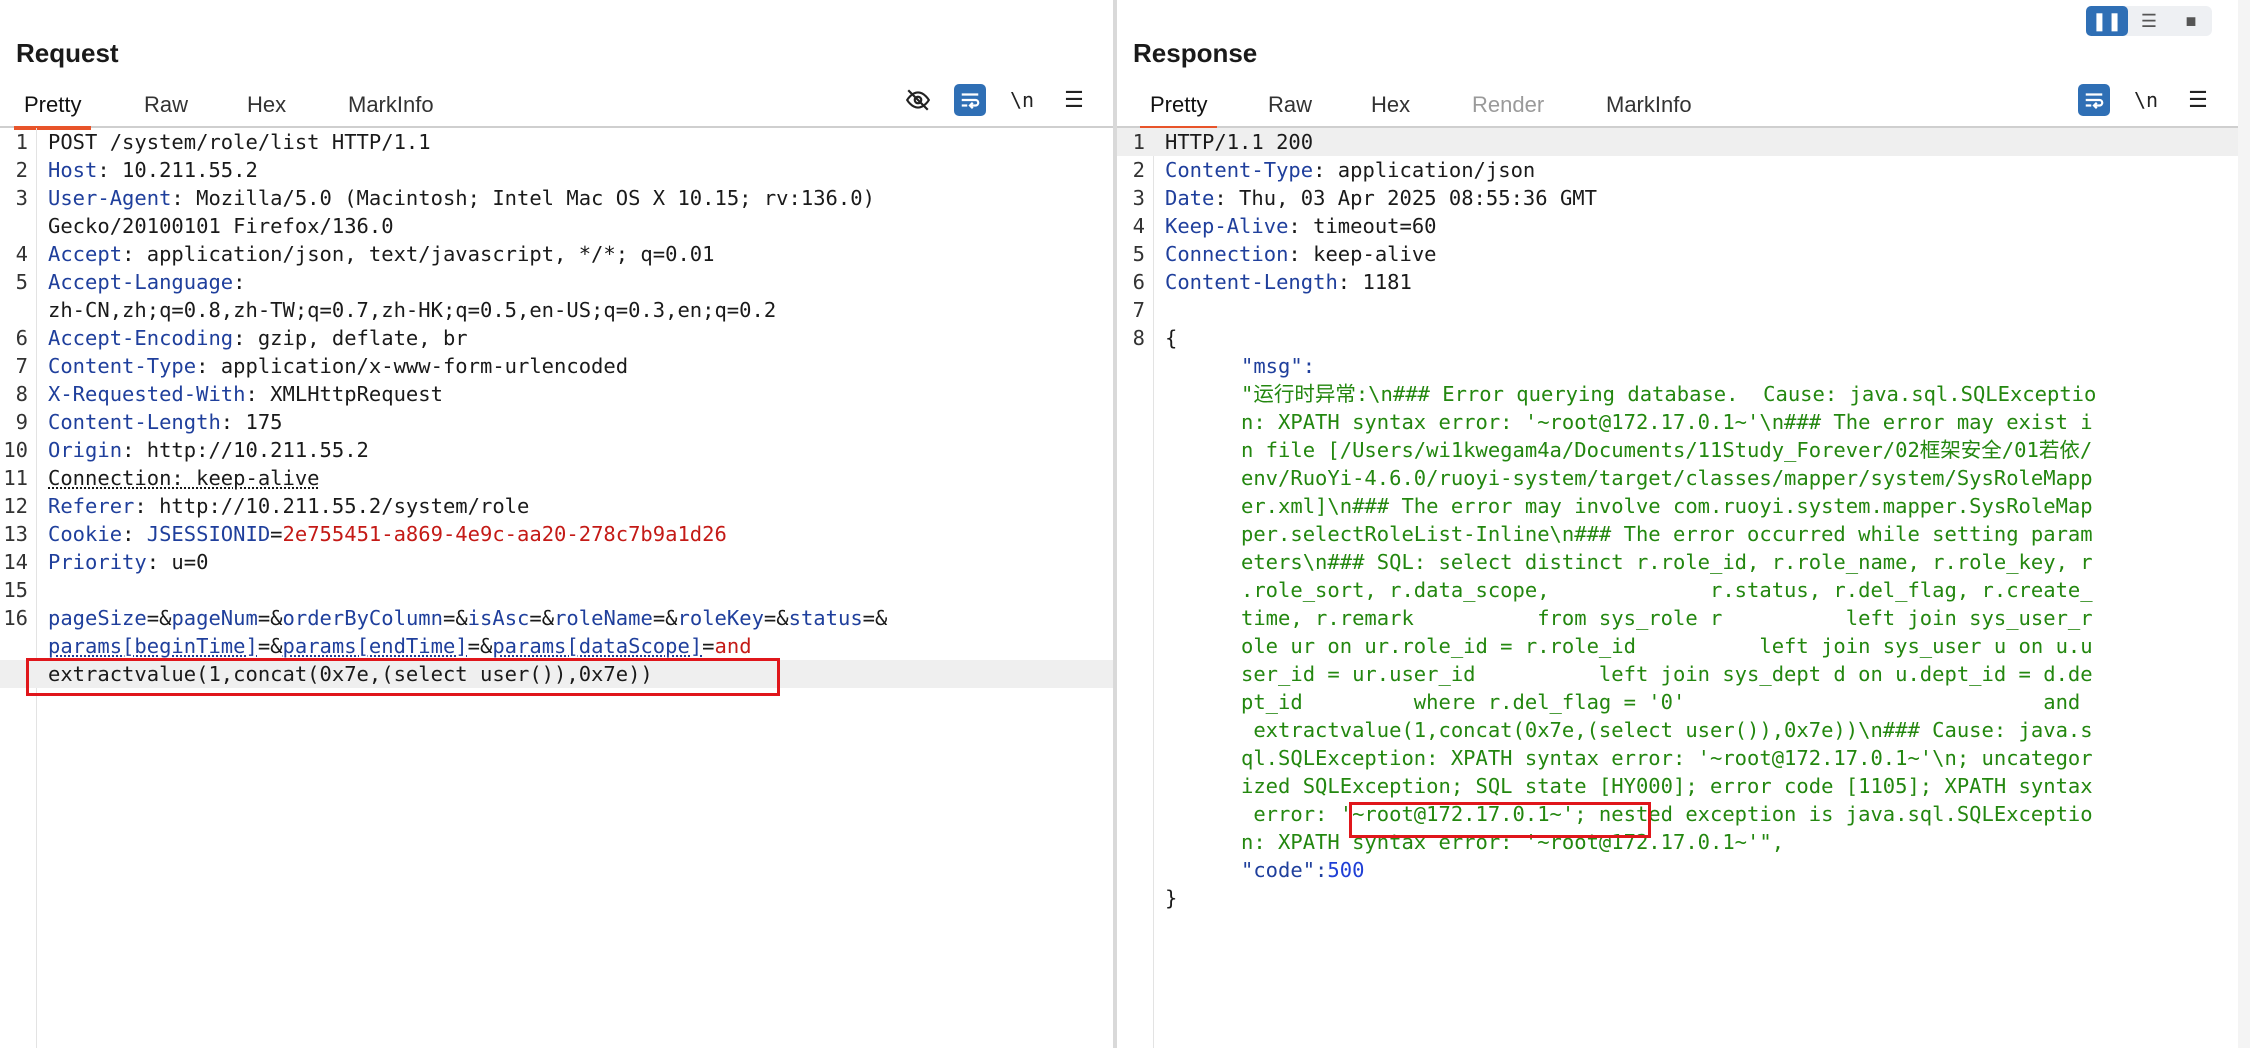 Image resolution: width=2250 pixels, height=1048 pixels. Describe the element at coordinates (146, 282) in the screenshot. I see `code-text: Accept-Language:` at that location.